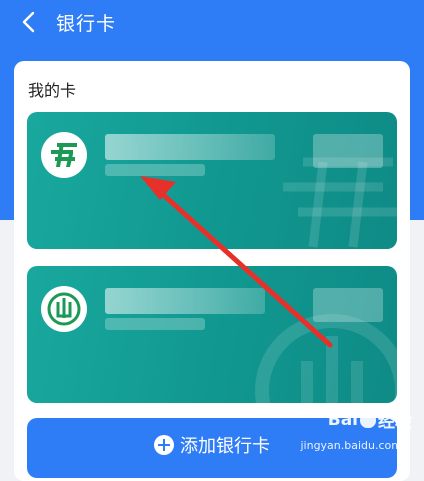  What do you see at coordinates (351, 445) in the screenshot?
I see `watermark-url: jingyan.baidu.com` at bounding box center [351, 445].